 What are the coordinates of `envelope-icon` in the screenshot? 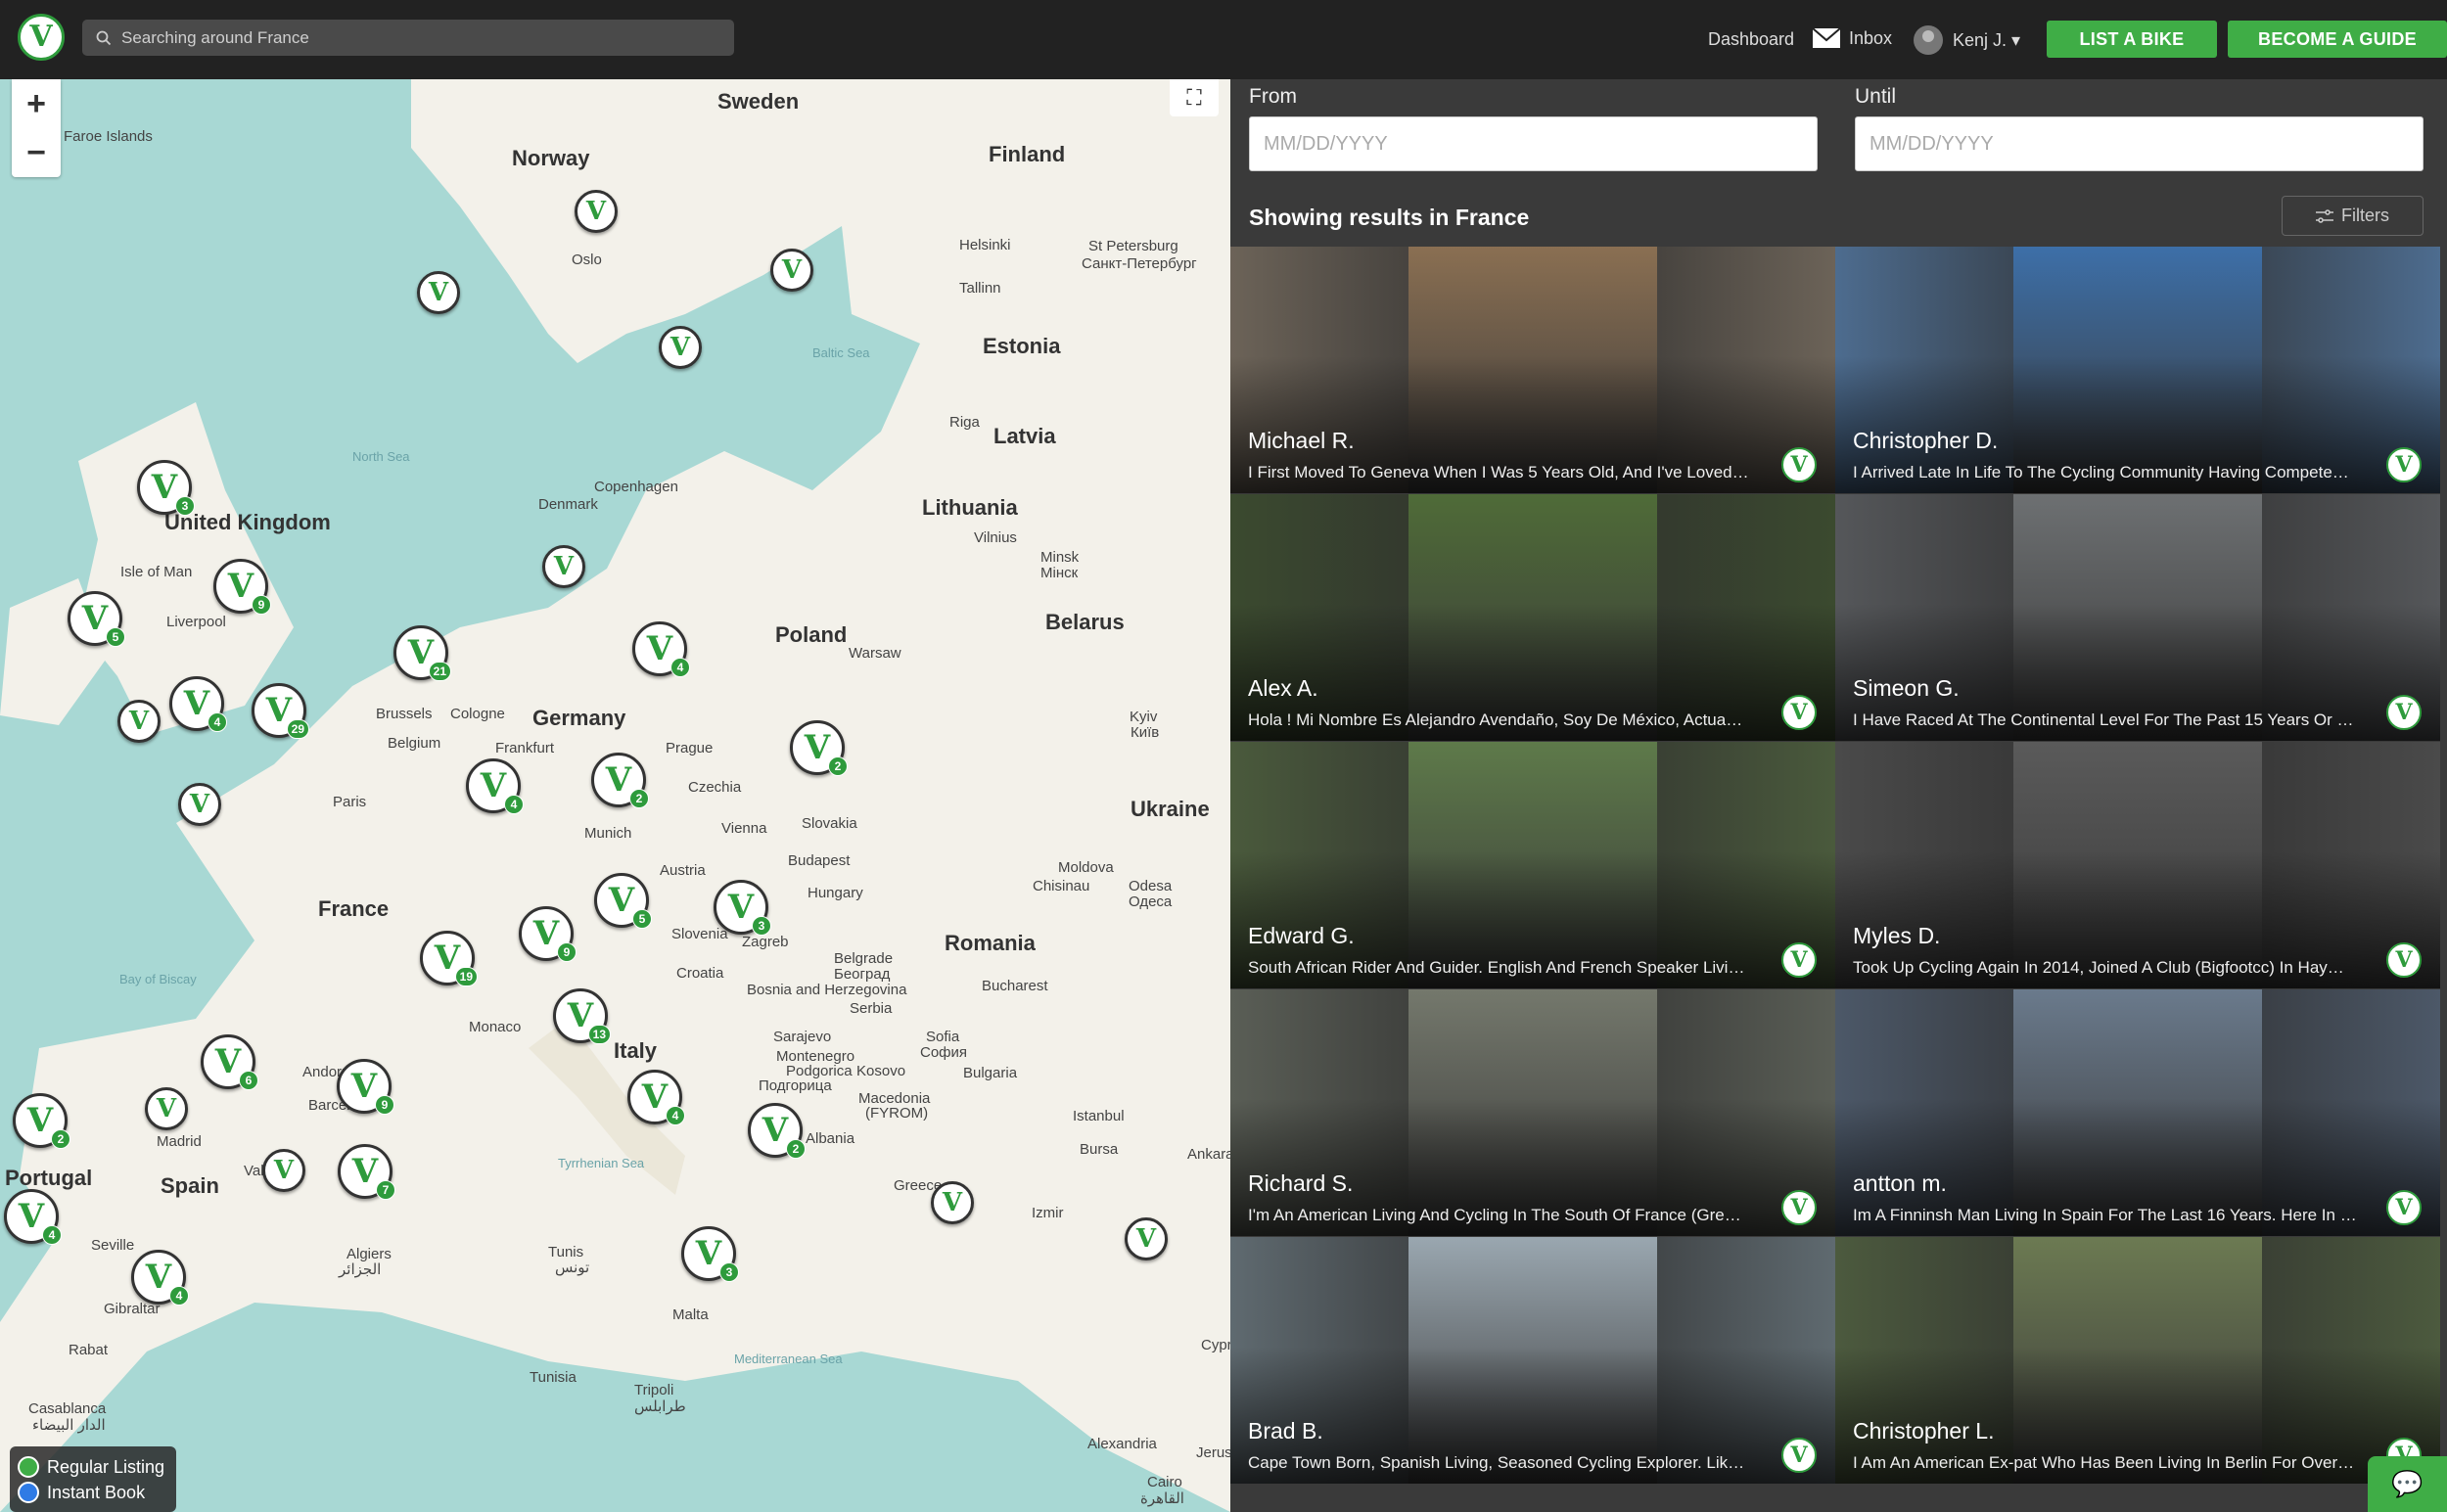 It's located at (1827, 37).